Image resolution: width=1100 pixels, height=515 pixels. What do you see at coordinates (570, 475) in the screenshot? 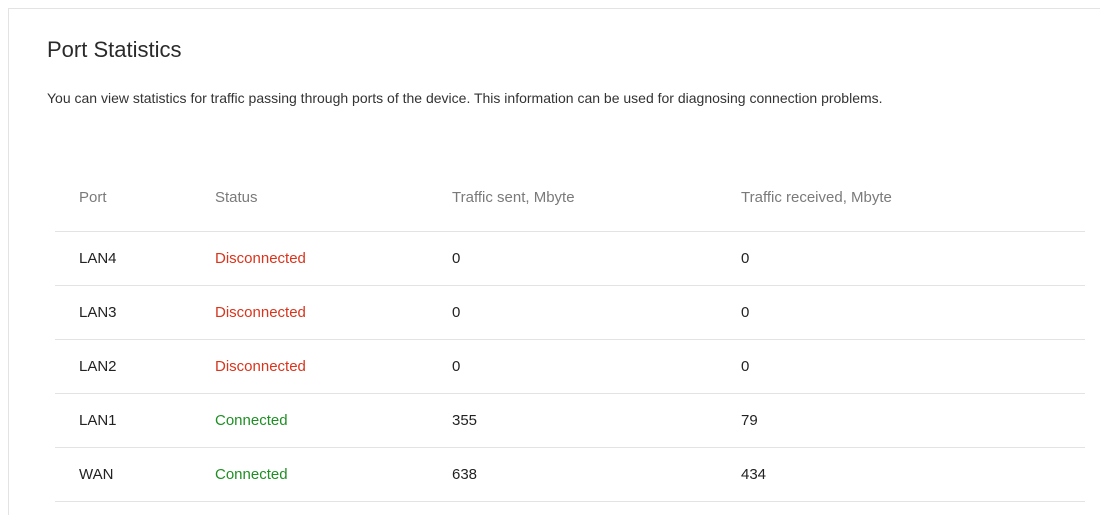
I see `table-row: WAN Connected 638 434` at bounding box center [570, 475].